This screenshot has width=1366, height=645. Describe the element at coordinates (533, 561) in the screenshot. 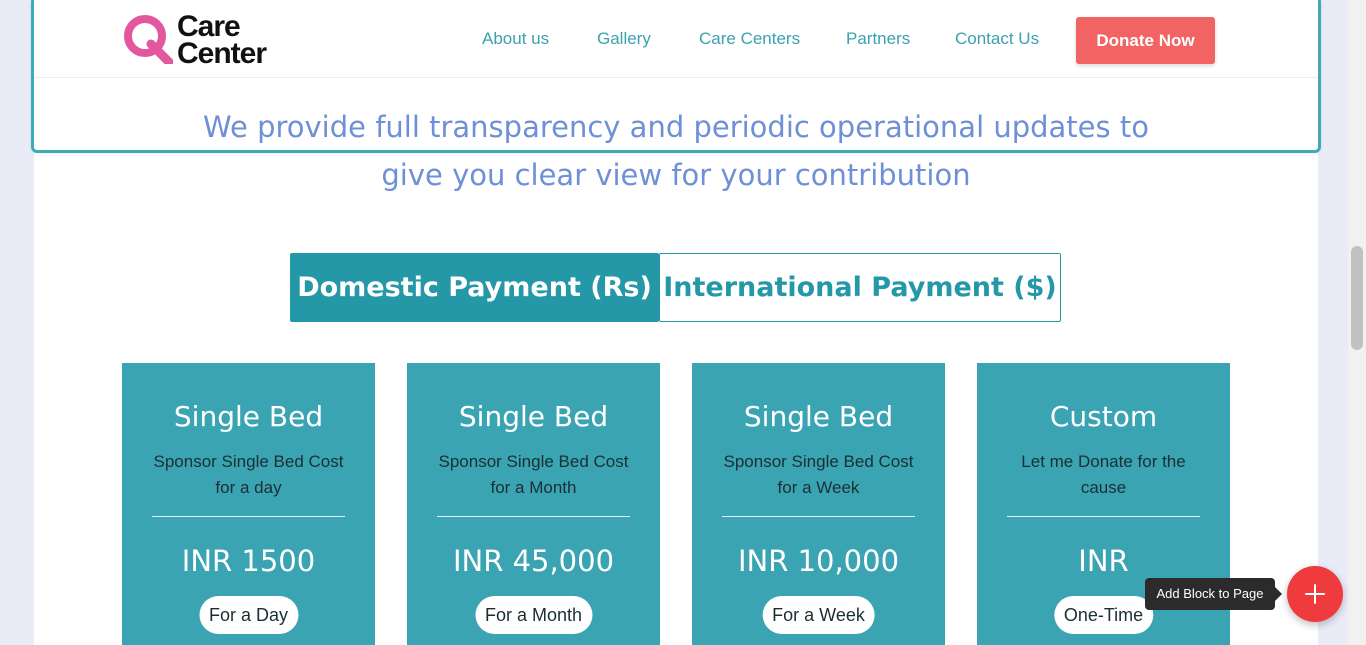

I see `card-price: INR 45,000` at that location.